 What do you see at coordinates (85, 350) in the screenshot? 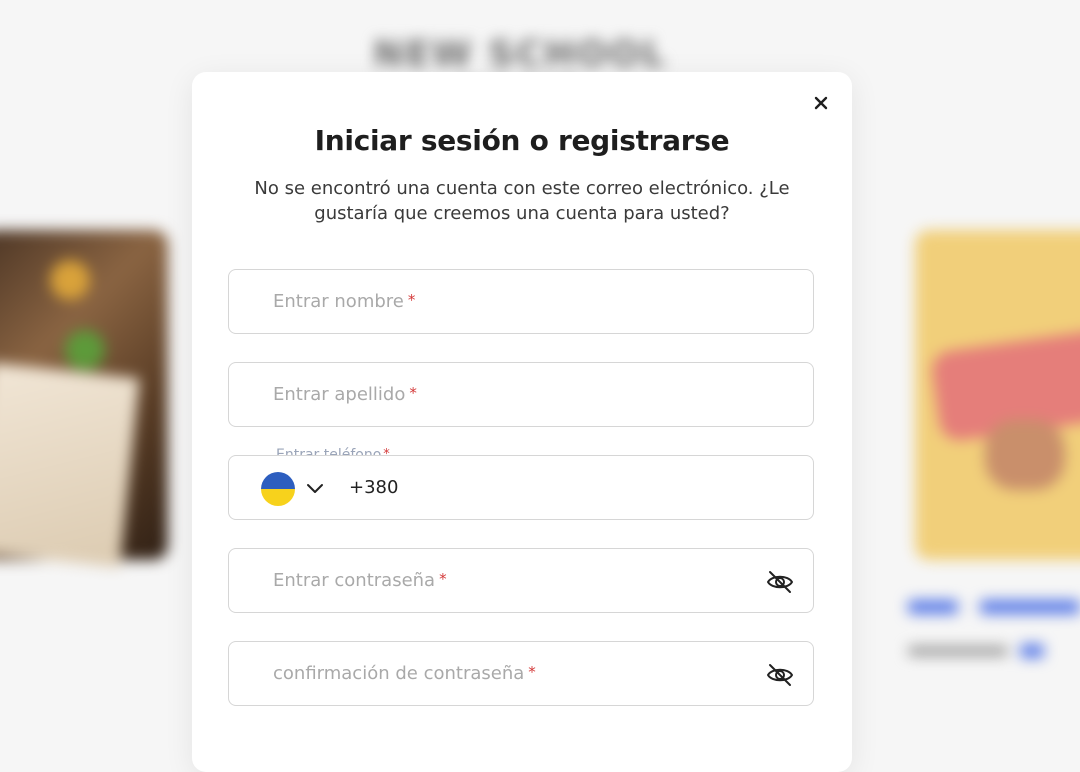
I see `card-image-leaf` at bounding box center [85, 350].